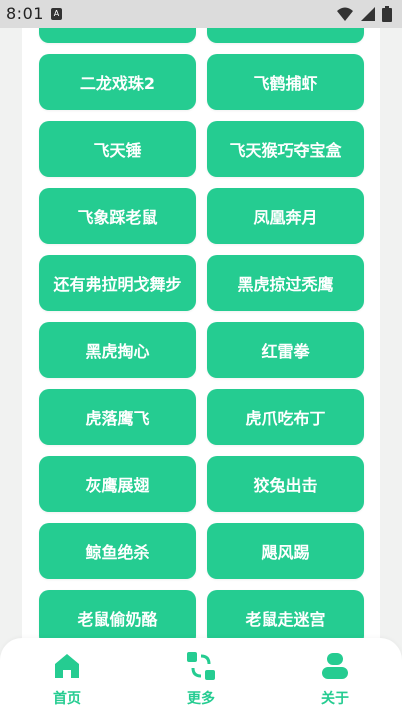 This screenshot has width=402, height=716. I want to click on grid-button: 二龙戏珠2, so click(117, 82).